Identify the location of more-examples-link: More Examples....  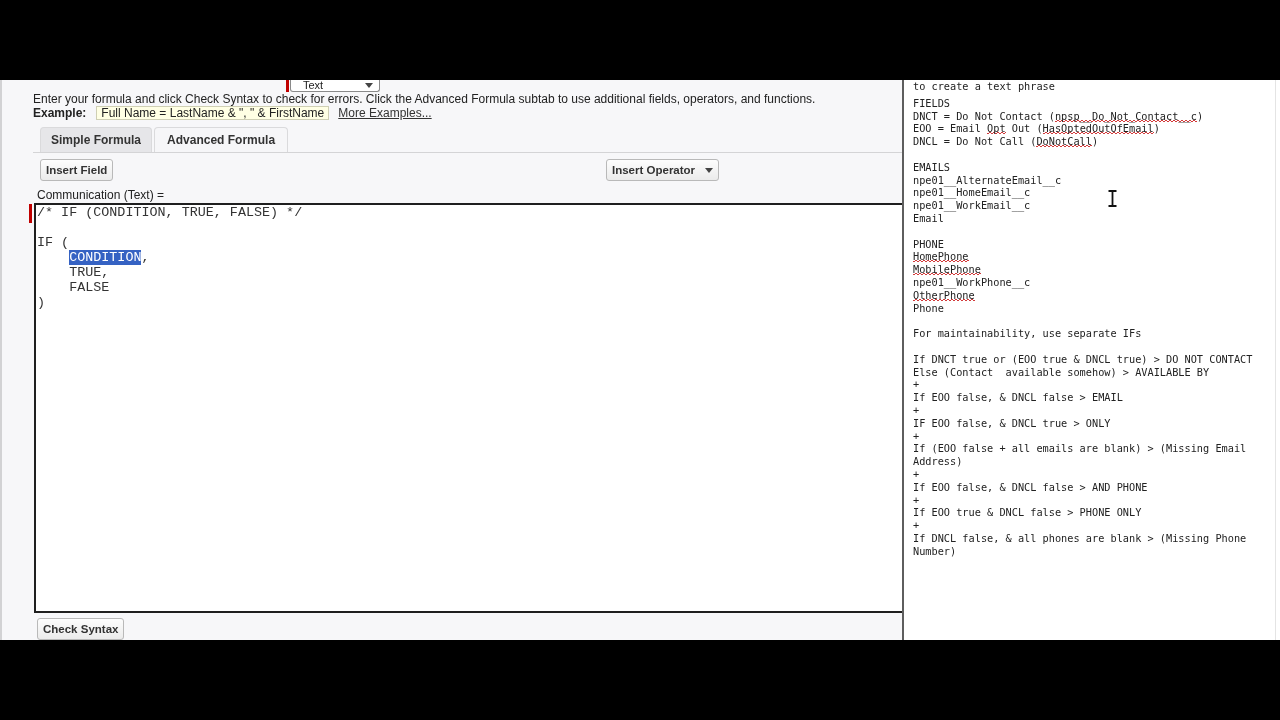
(385, 113).